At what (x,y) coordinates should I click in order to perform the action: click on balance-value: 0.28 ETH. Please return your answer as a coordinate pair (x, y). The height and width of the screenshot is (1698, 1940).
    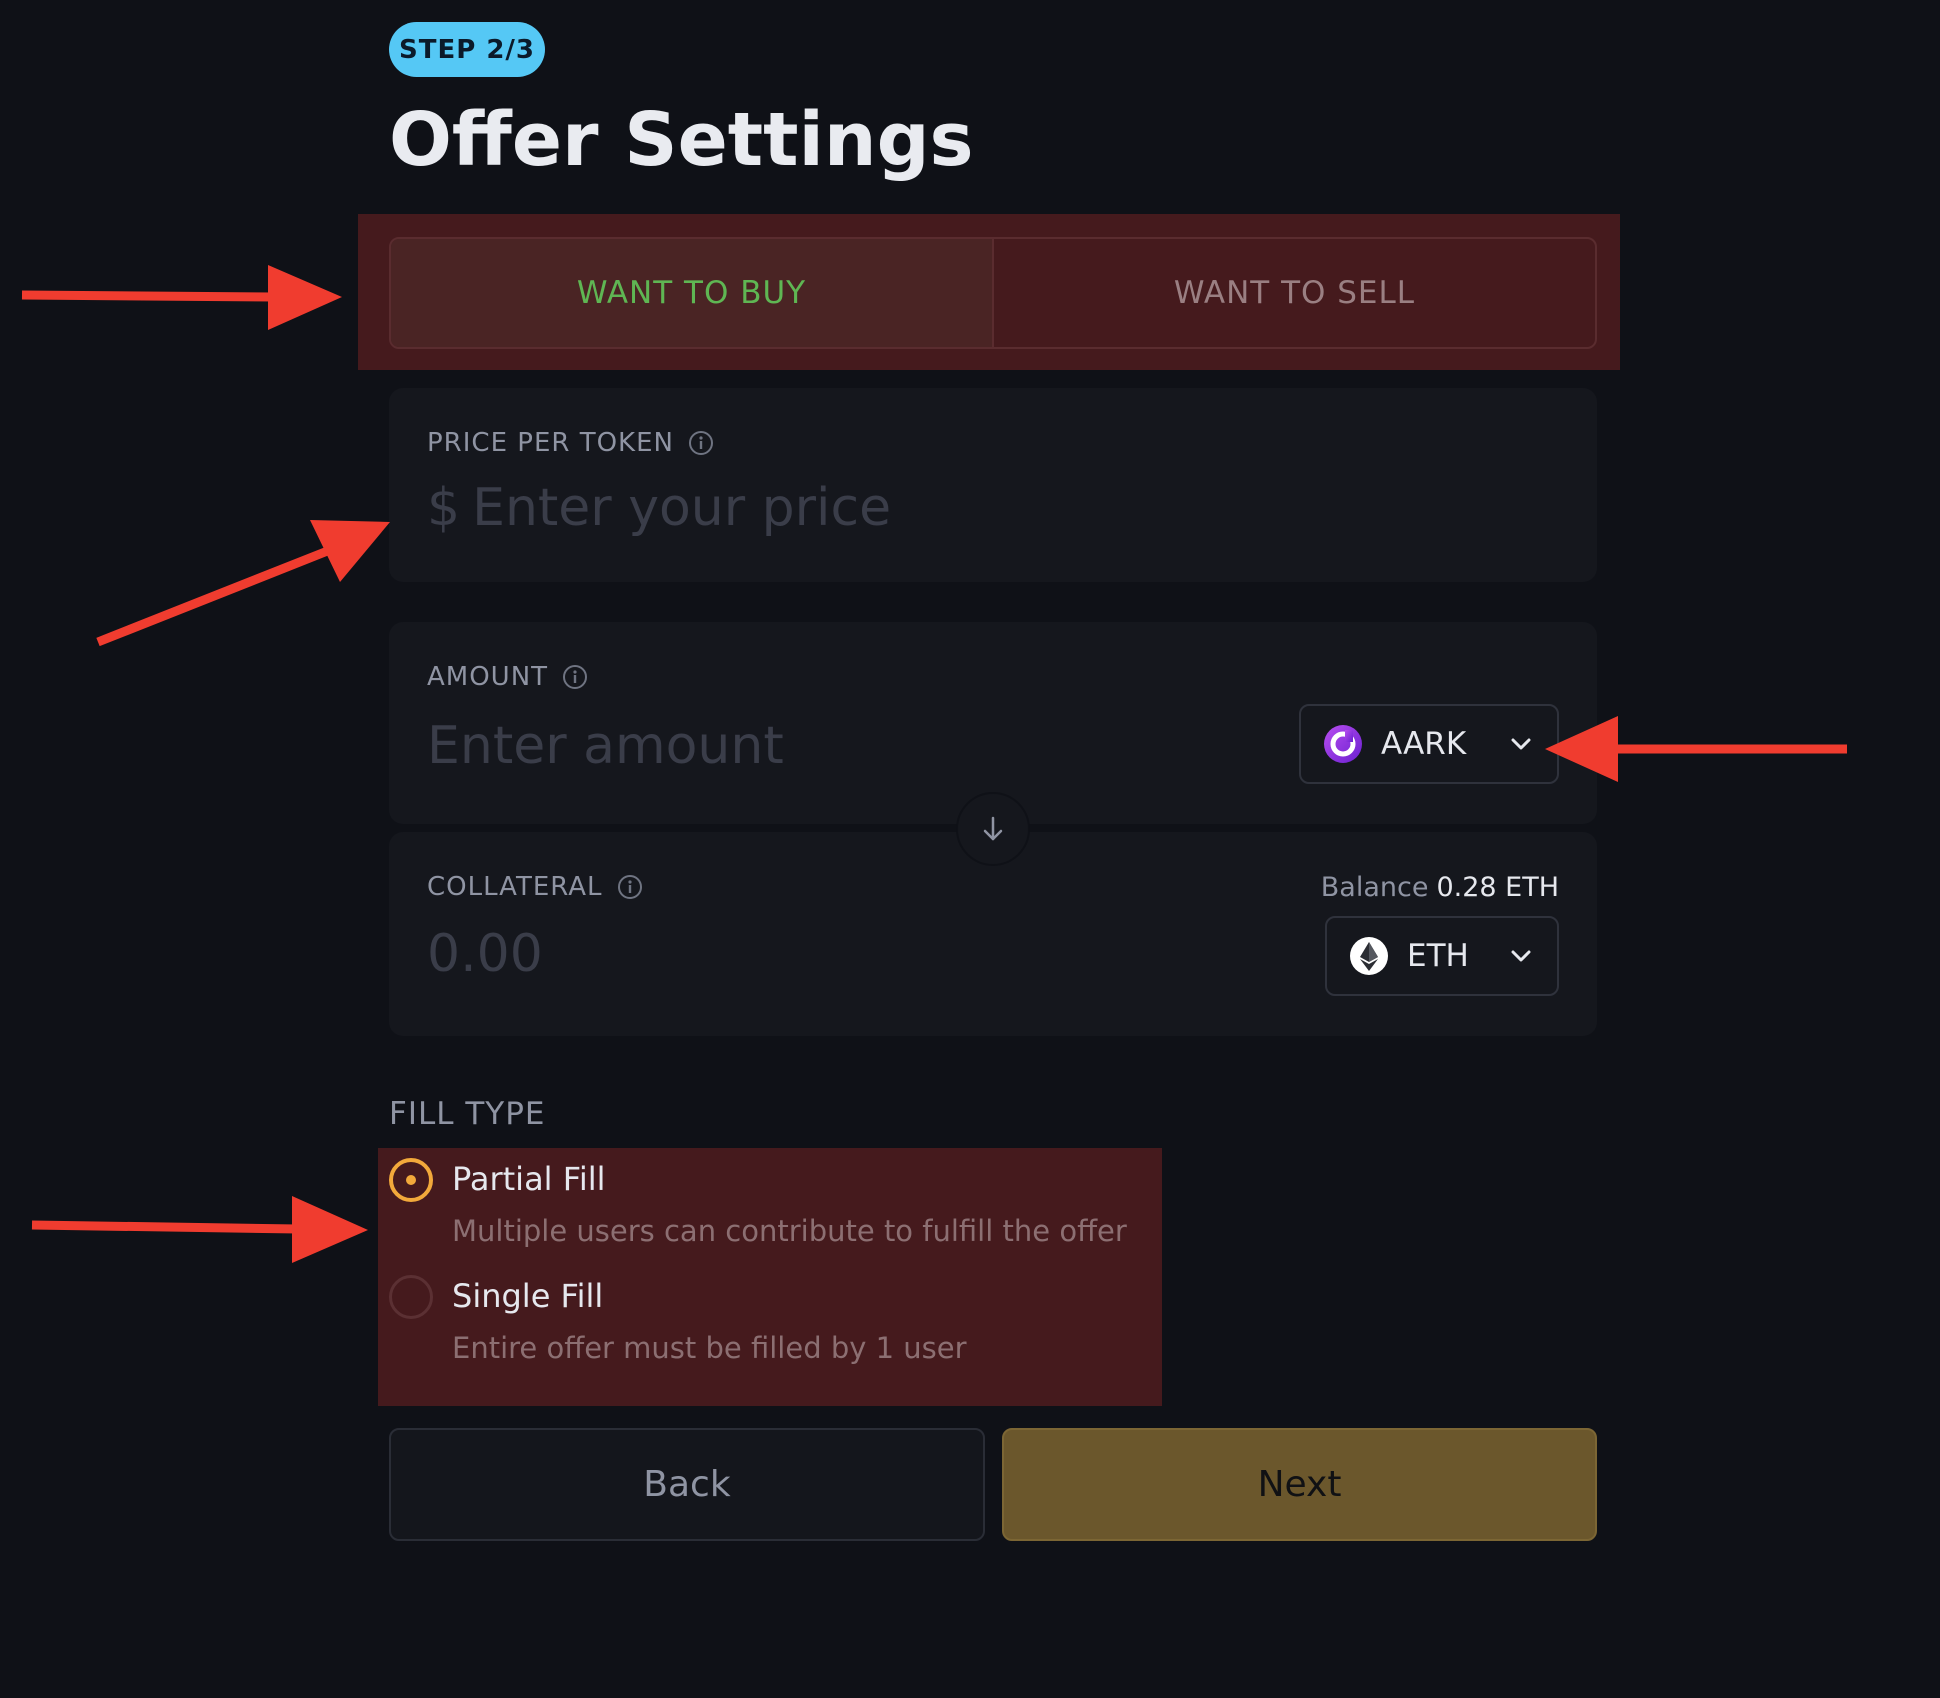
    Looking at the image, I should click on (1497, 887).